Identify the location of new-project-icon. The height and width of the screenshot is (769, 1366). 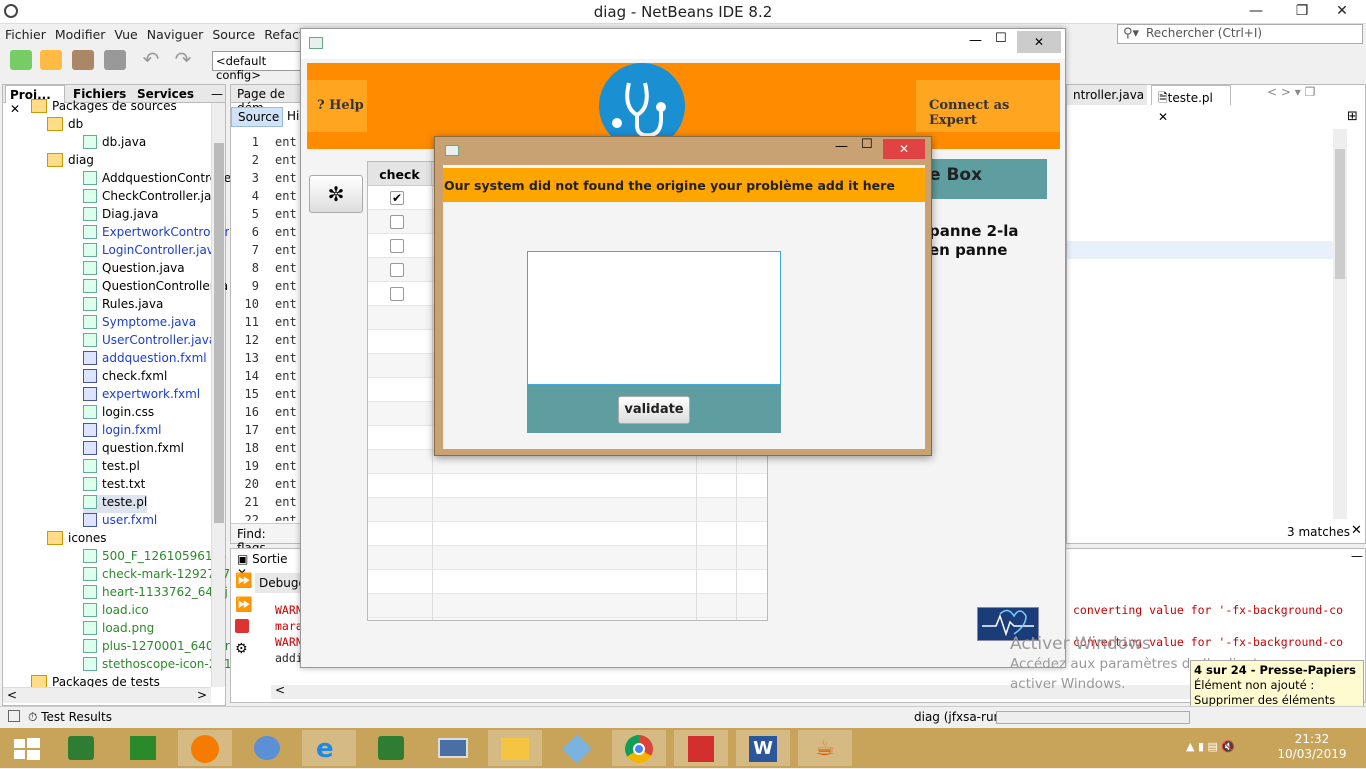
(51, 60).